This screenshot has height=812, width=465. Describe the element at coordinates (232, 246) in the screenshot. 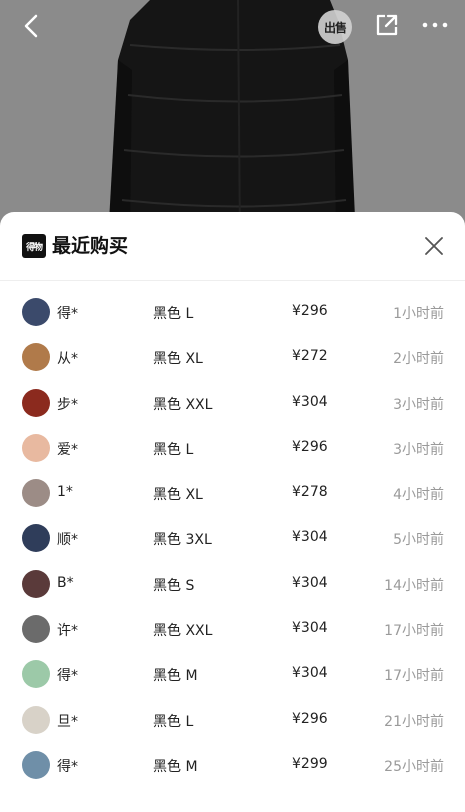

I see `sheet-header: 得物 最近购买` at that location.